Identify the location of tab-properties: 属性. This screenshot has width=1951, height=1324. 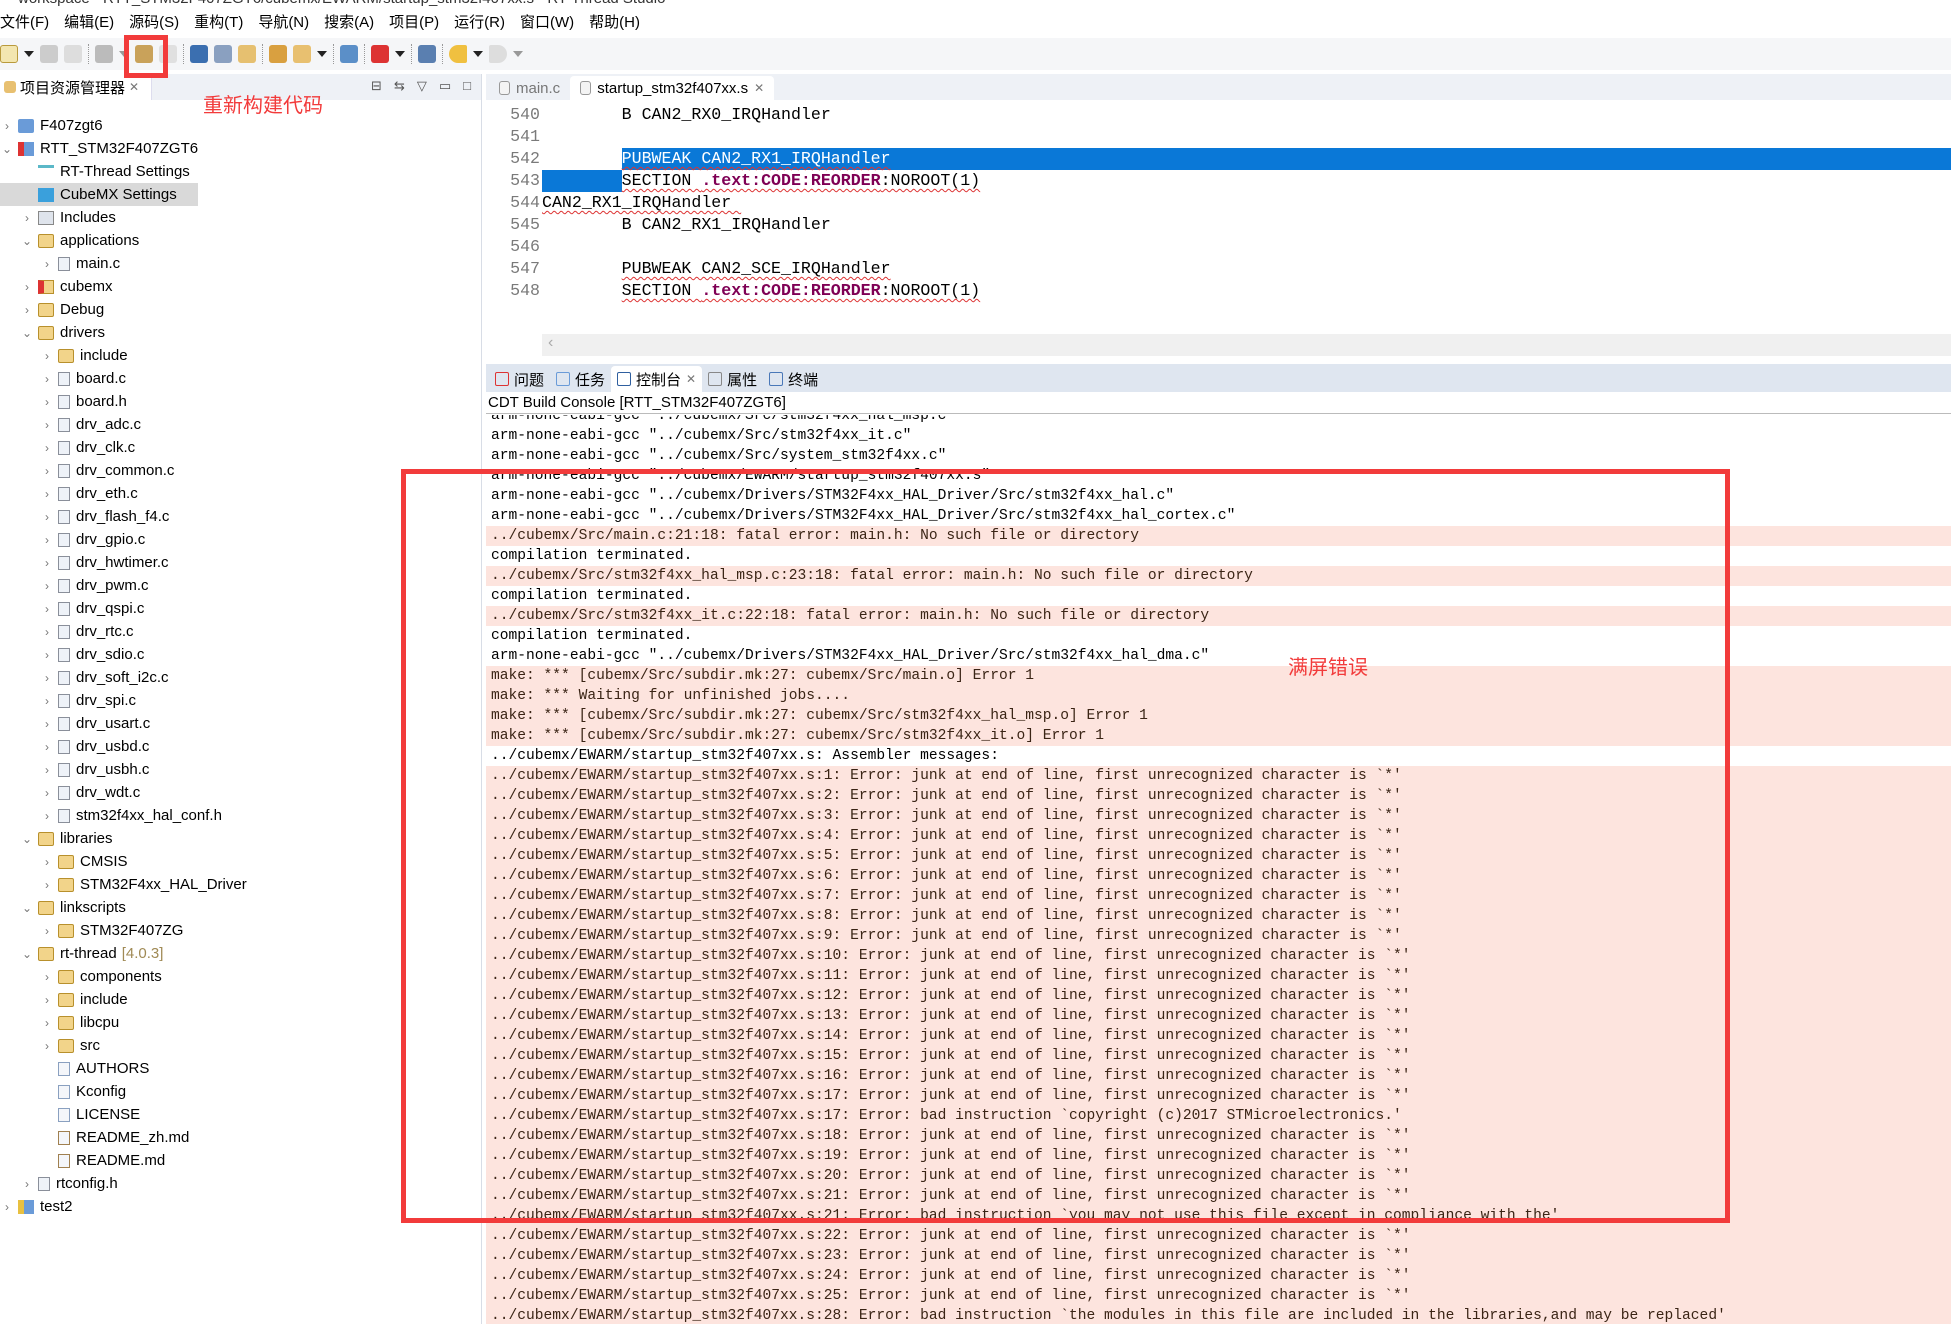
(732, 379).